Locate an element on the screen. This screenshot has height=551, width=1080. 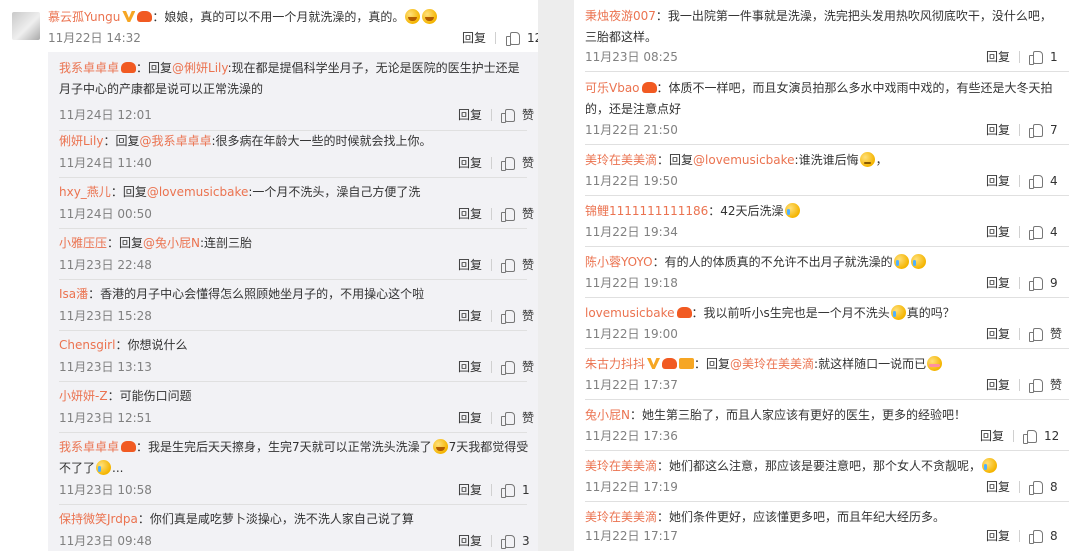
comment-username: 可乐Vbao is located at coordinates (612, 88).